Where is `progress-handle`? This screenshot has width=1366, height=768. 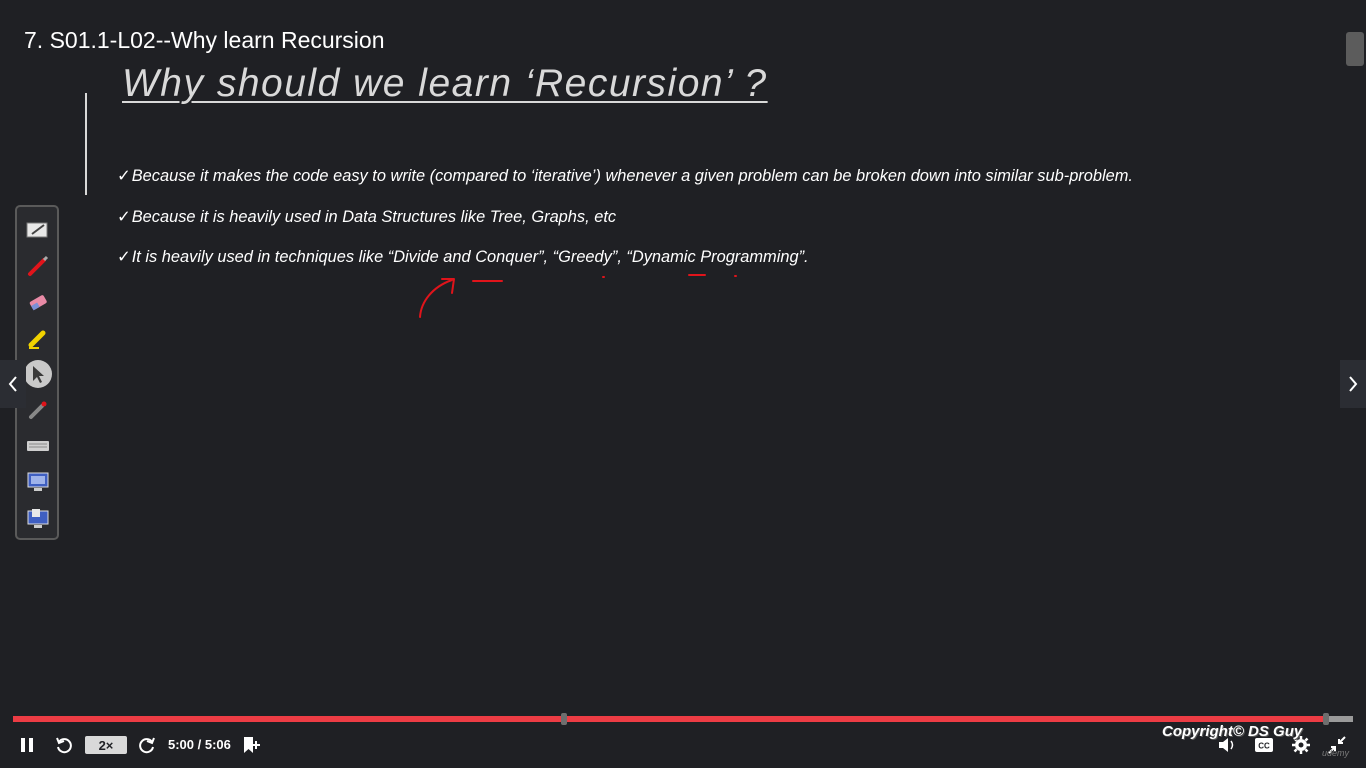
progress-handle is located at coordinates (1326, 719).